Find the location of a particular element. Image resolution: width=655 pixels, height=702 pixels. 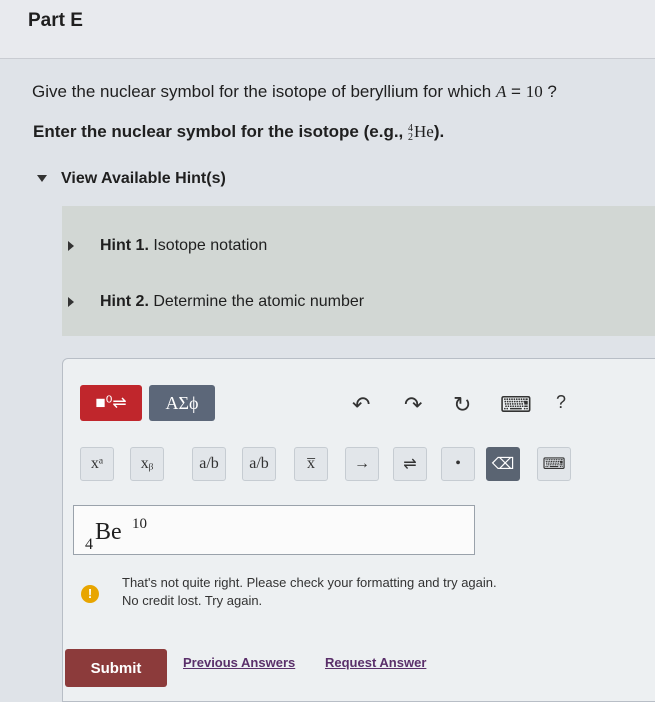

hint-1-label: Isotope notation is located at coordinates (210, 245).